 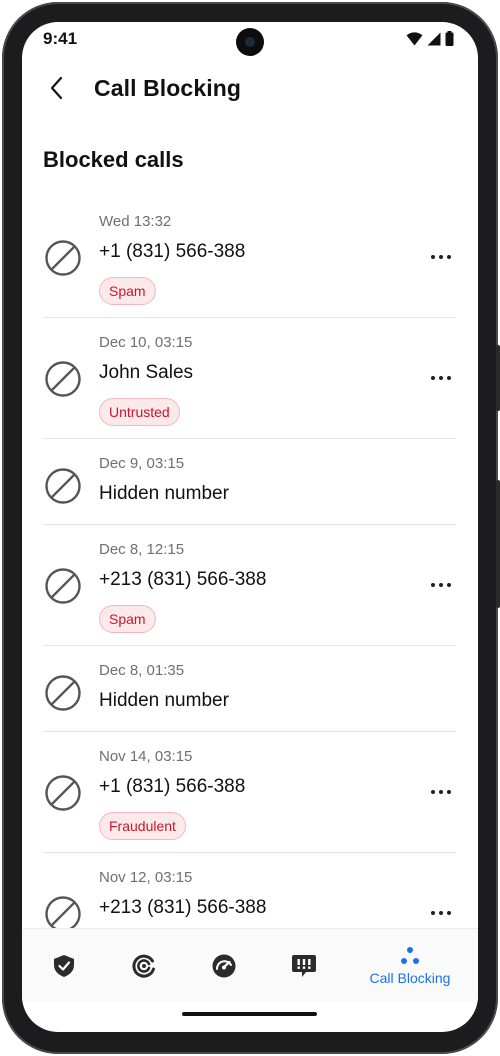 I want to click on message-alert-icon, so click(x=304, y=966).